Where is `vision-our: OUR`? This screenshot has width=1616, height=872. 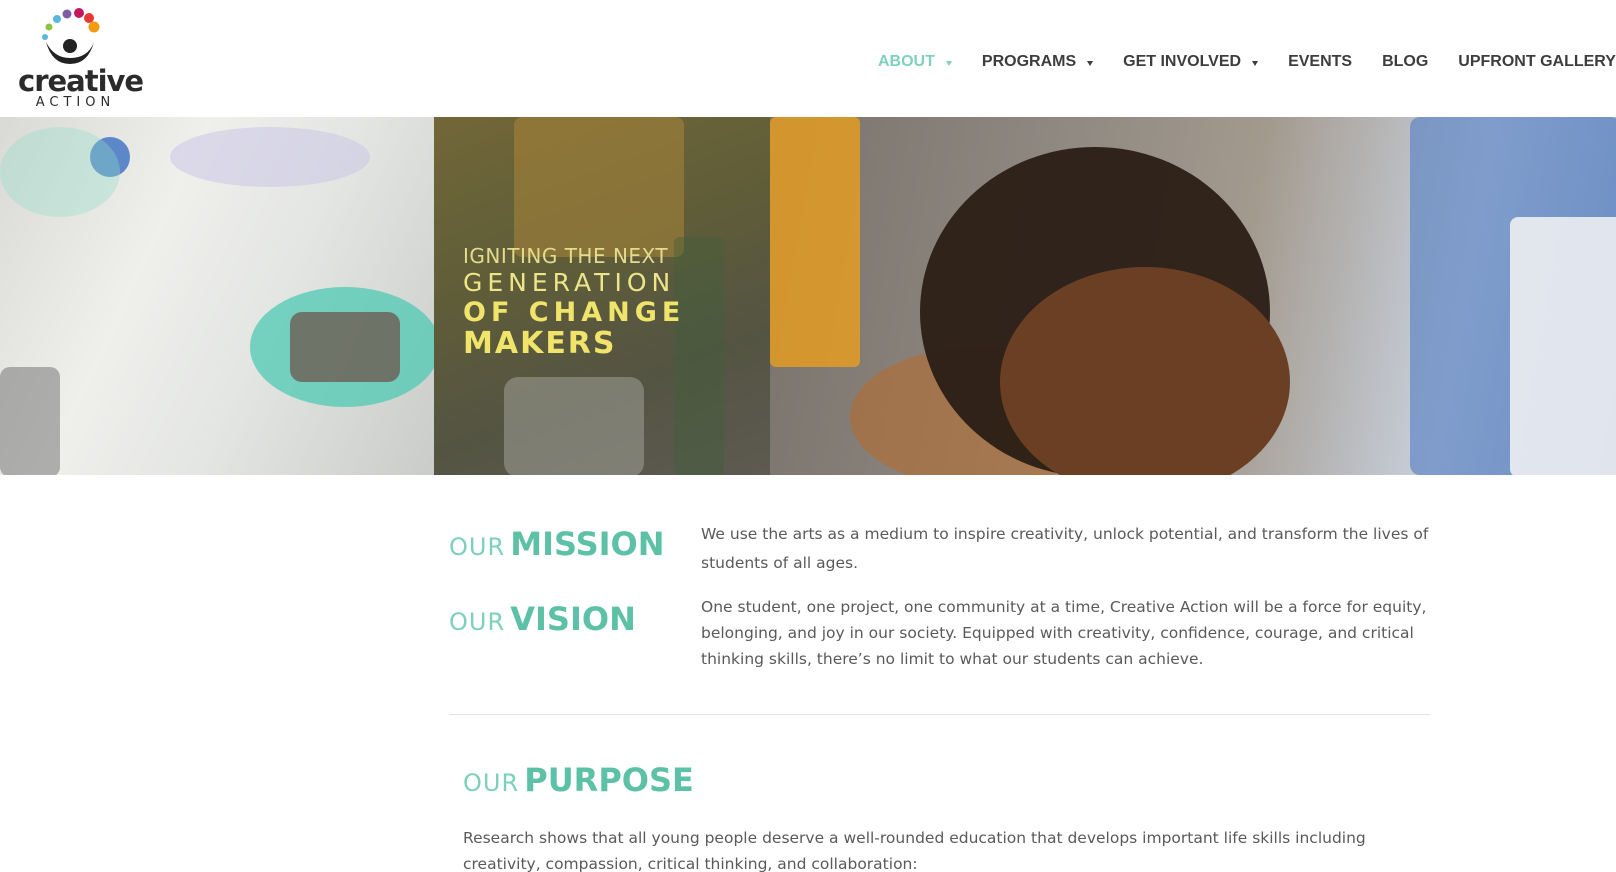
vision-our: OUR is located at coordinates (477, 622).